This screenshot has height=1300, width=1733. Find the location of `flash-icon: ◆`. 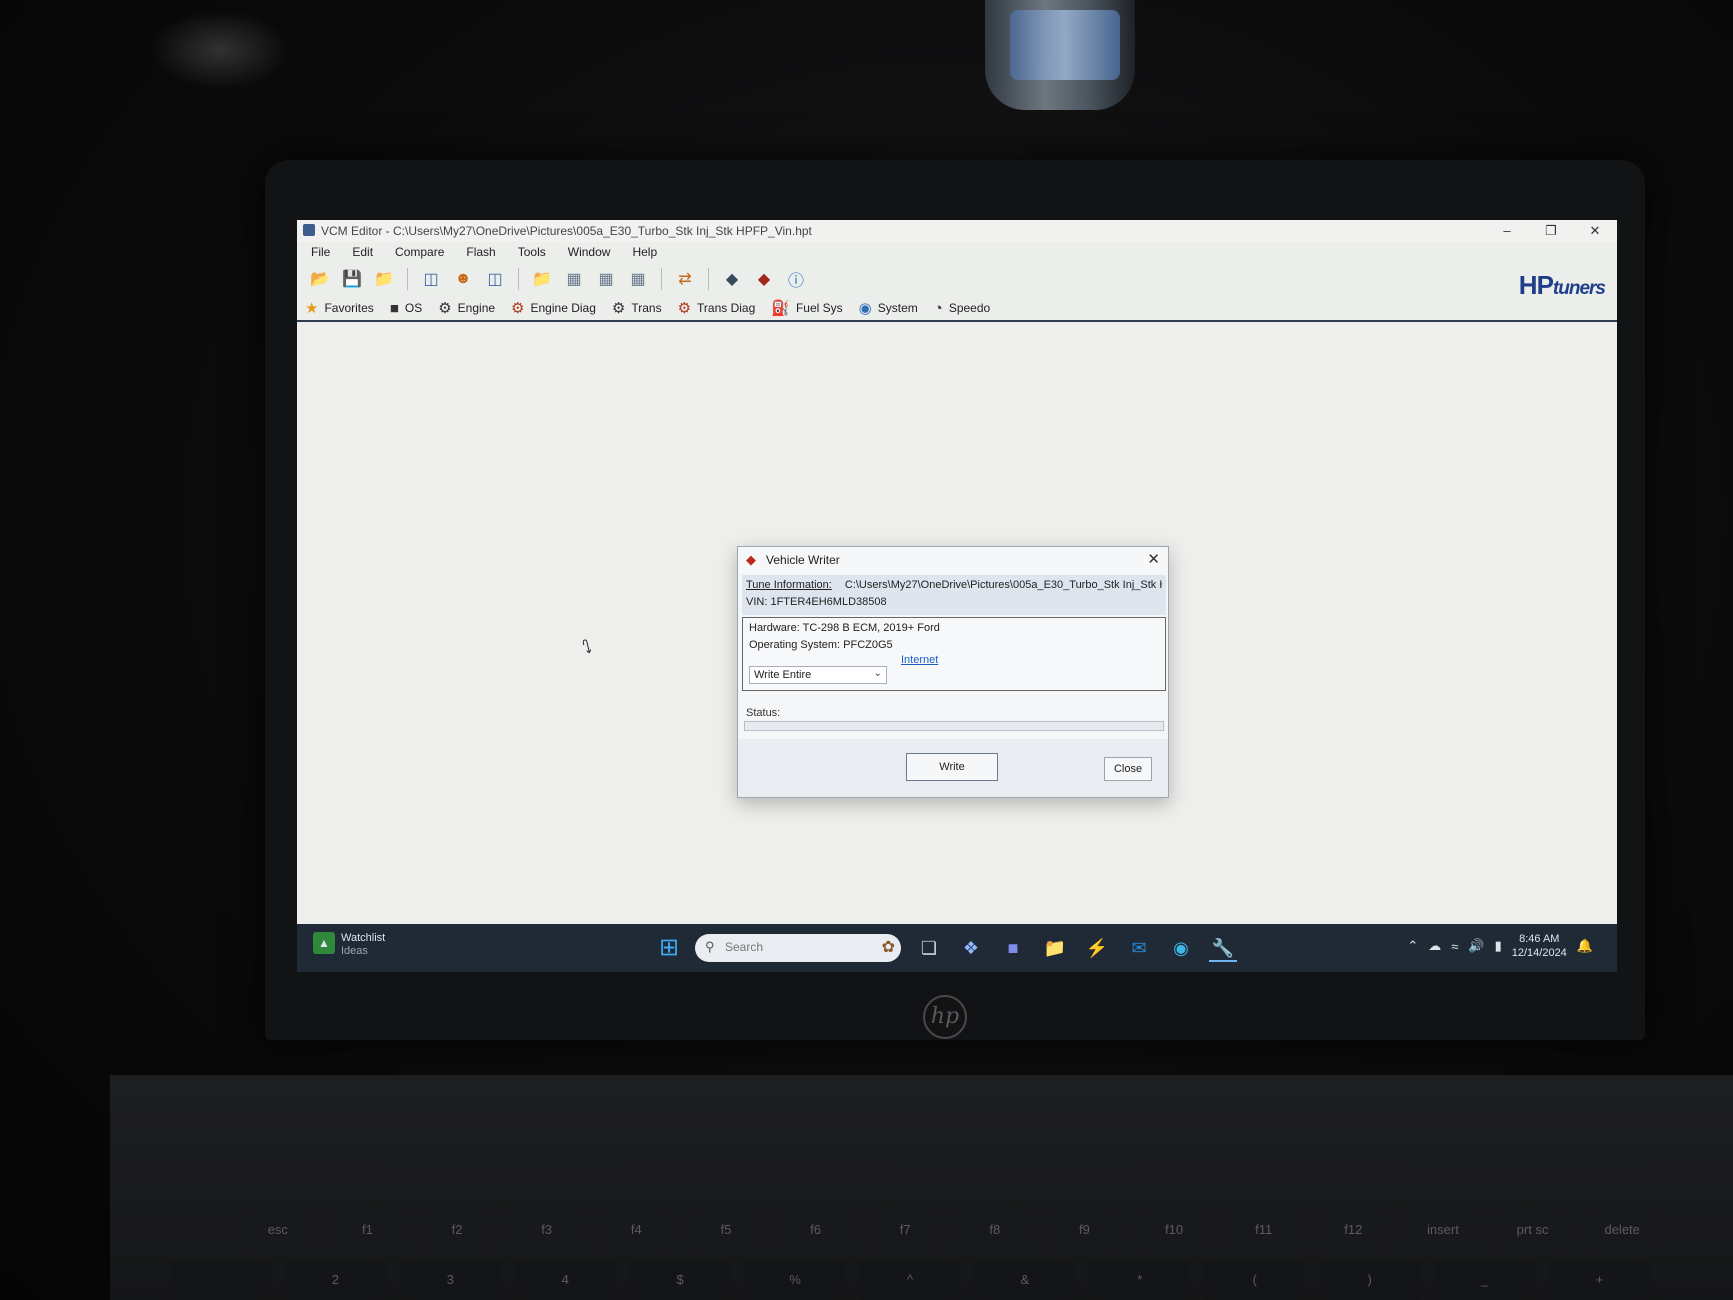

flash-icon: ◆ is located at coordinates (732, 279).